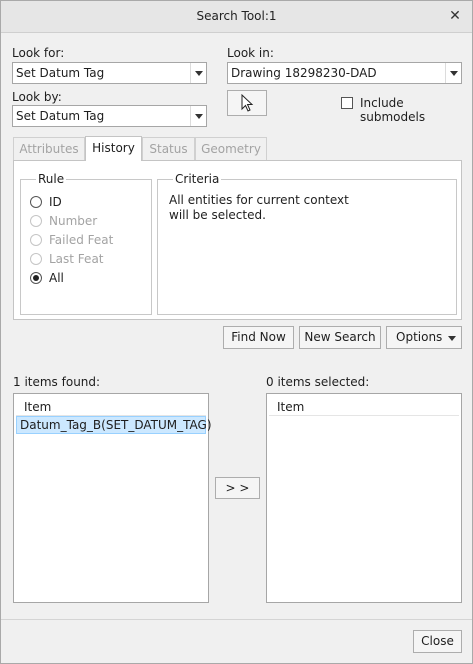 Image resolution: width=473 pixels, height=664 pixels. I want to click on options-button-label: Options, so click(419, 337).